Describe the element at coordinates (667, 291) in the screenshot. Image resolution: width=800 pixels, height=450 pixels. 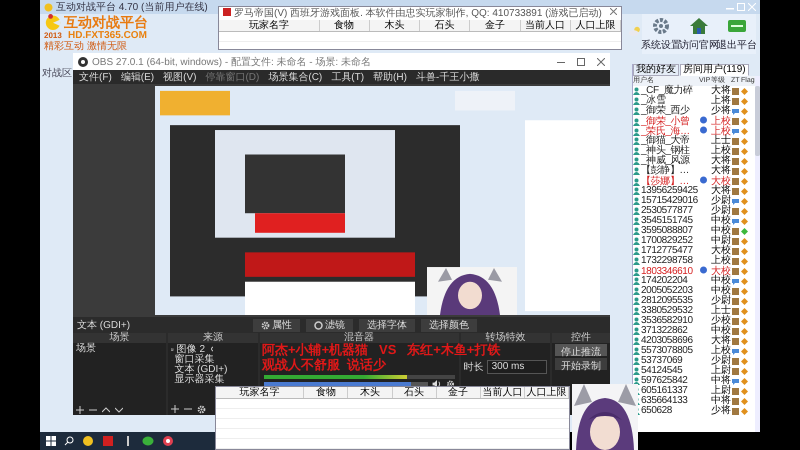
I see `user-name: 2005052203` at that location.